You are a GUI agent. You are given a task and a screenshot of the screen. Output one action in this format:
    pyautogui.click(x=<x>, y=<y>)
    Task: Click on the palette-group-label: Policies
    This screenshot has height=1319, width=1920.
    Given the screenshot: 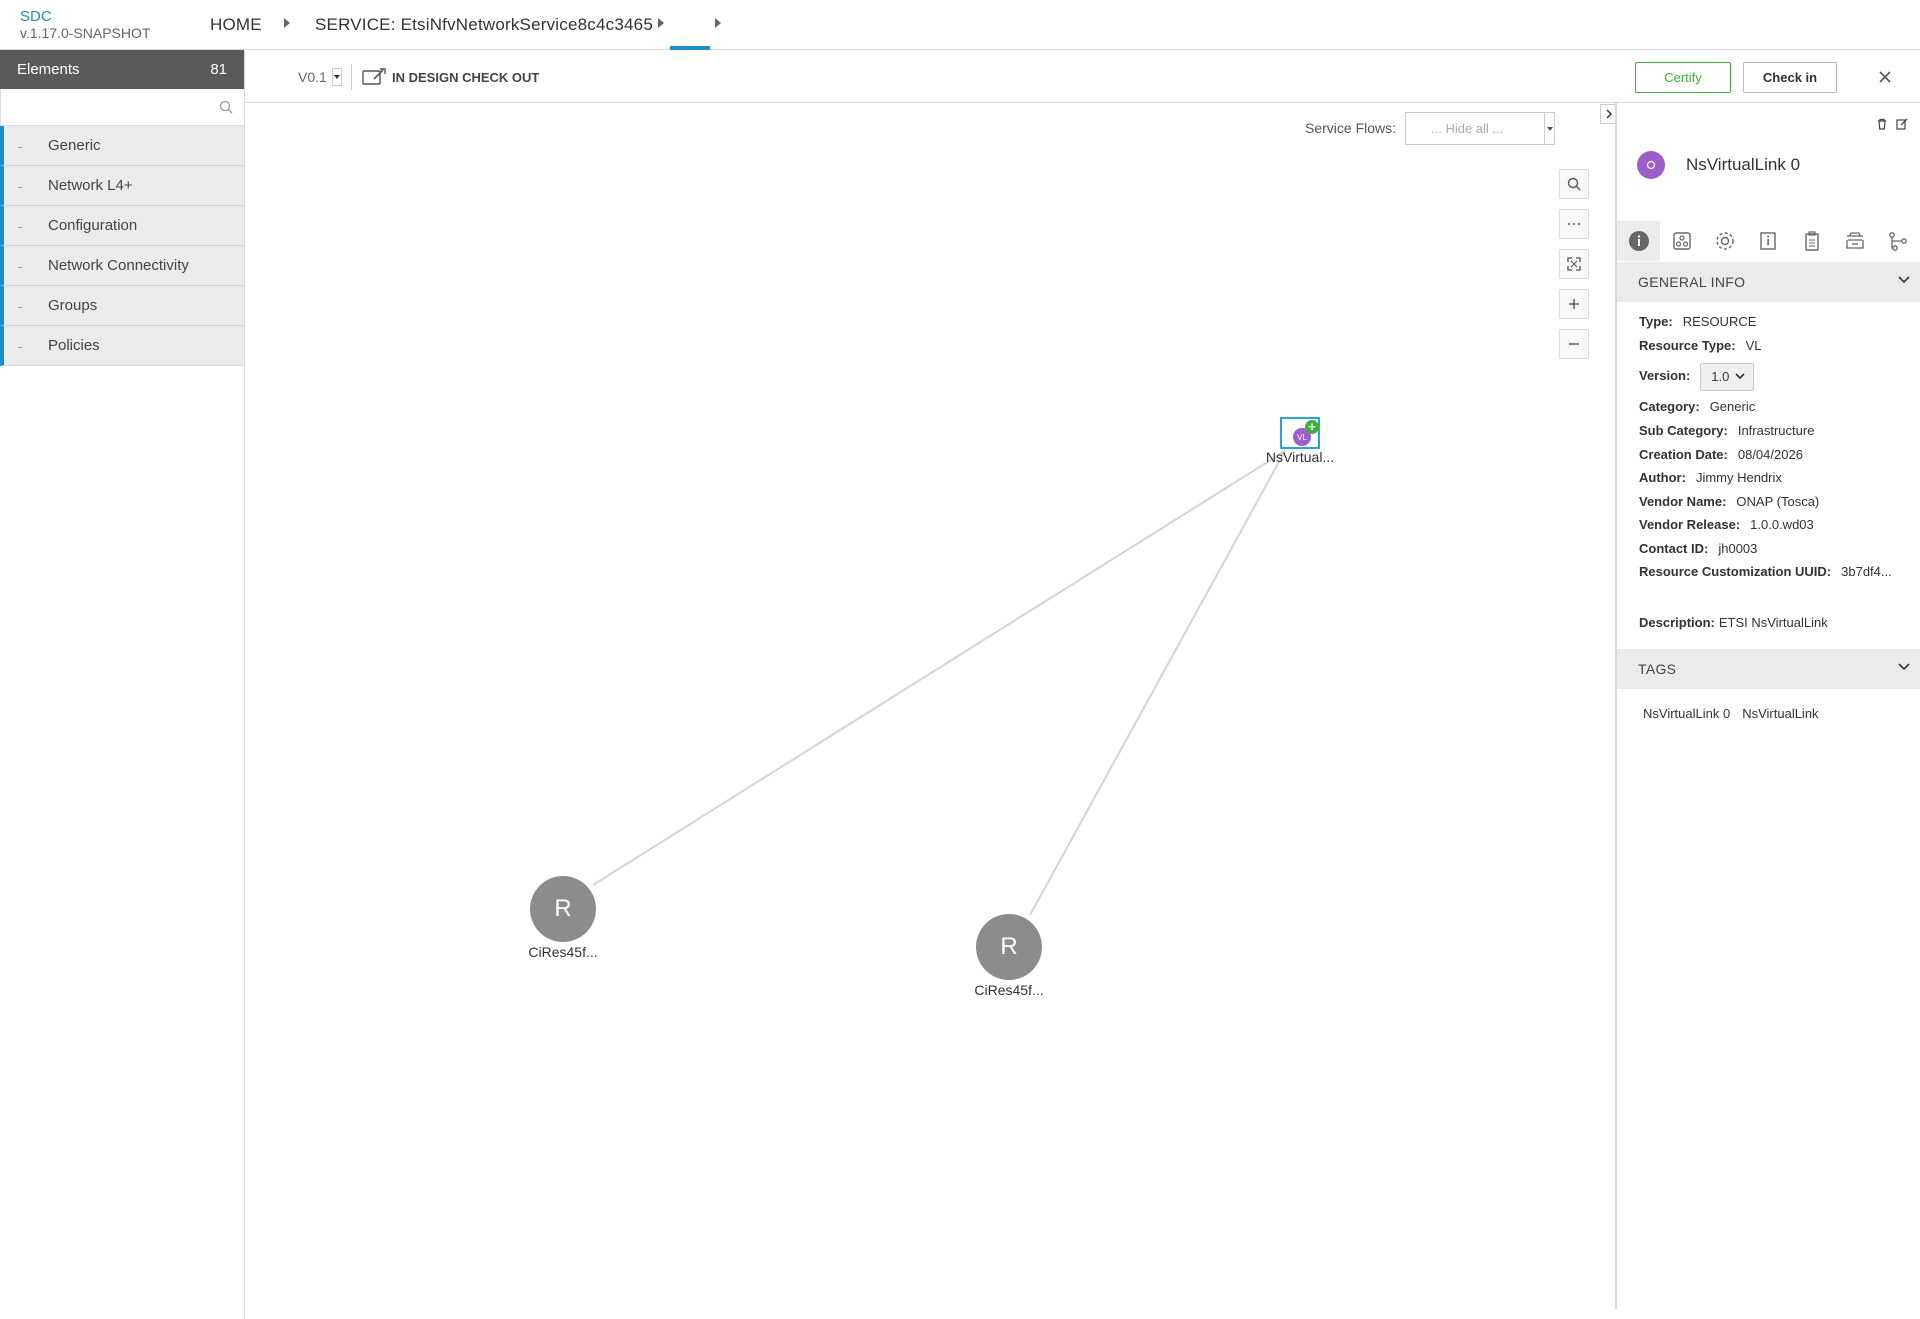 What is the action you would take?
    pyautogui.click(x=74, y=345)
    